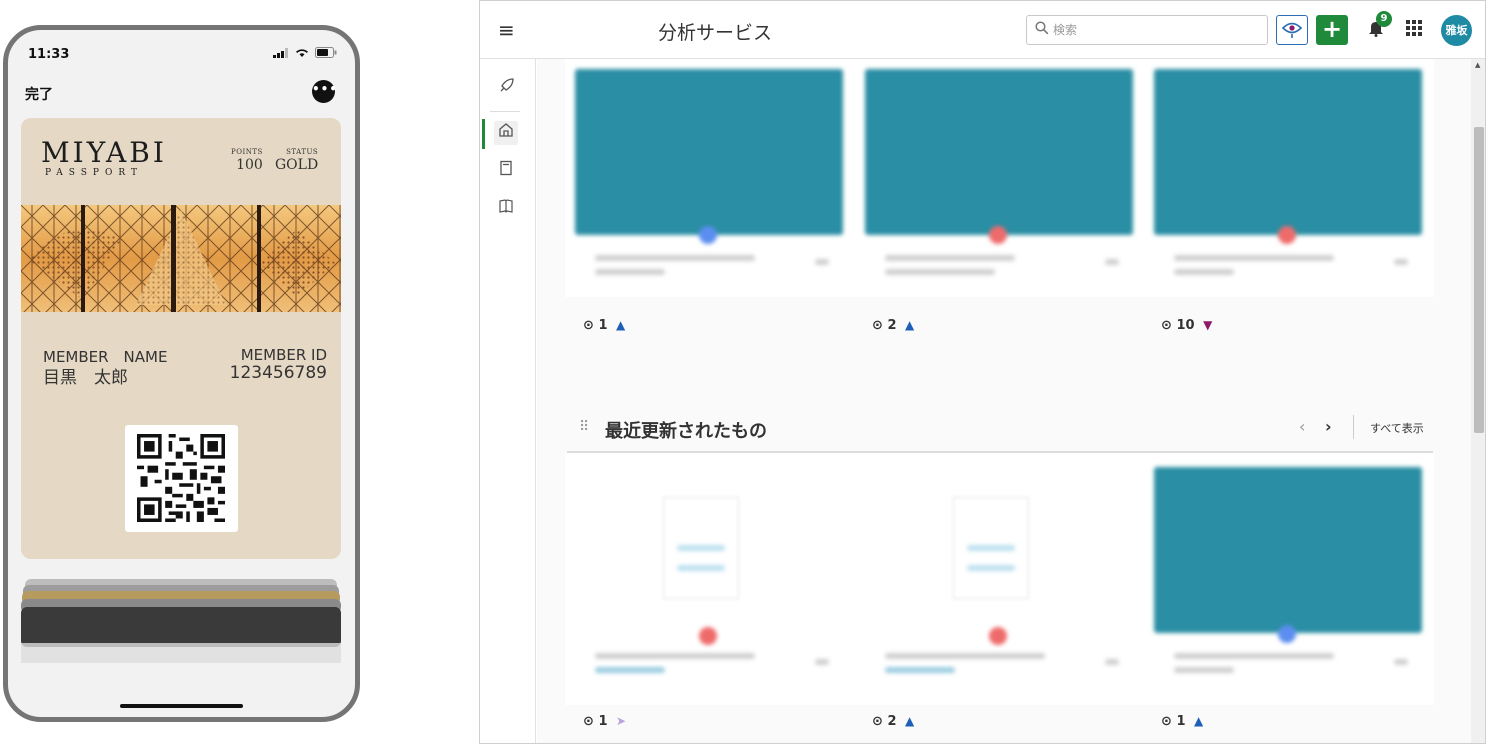  Describe the element at coordinates (1456, 30) in the screenshot. I see `avatar: 雅坂` at that location.